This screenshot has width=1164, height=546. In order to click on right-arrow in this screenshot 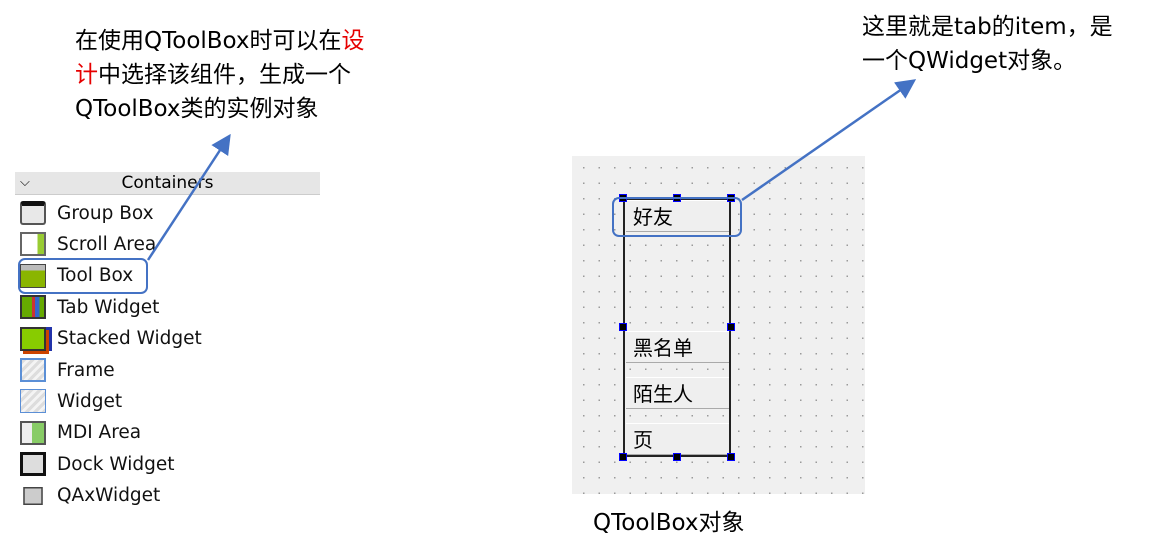, I will do `click(829, 140)`.